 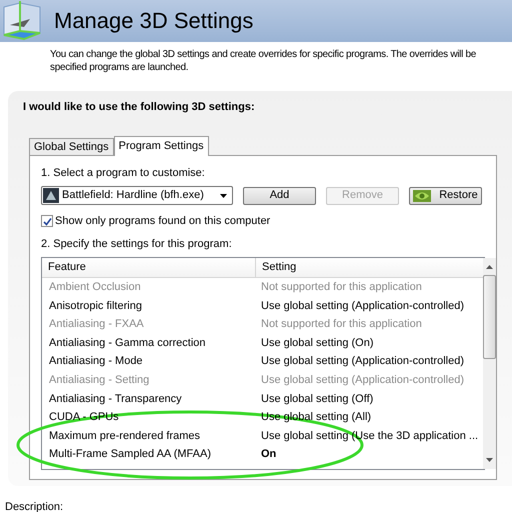 I want to click on scrollbar, so click(x=489, y=363).